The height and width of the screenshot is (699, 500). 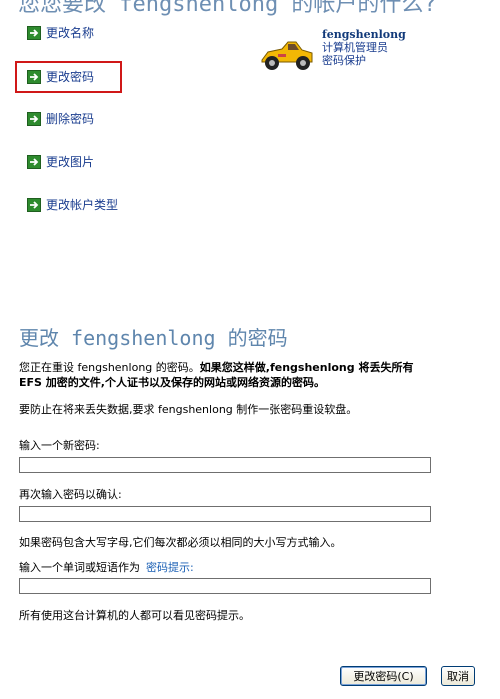 What do you see at coordinates (59, 445) in the screenshot?
I see `new-password-label: 输入一个新密码:` at bounding box center [59, 445].